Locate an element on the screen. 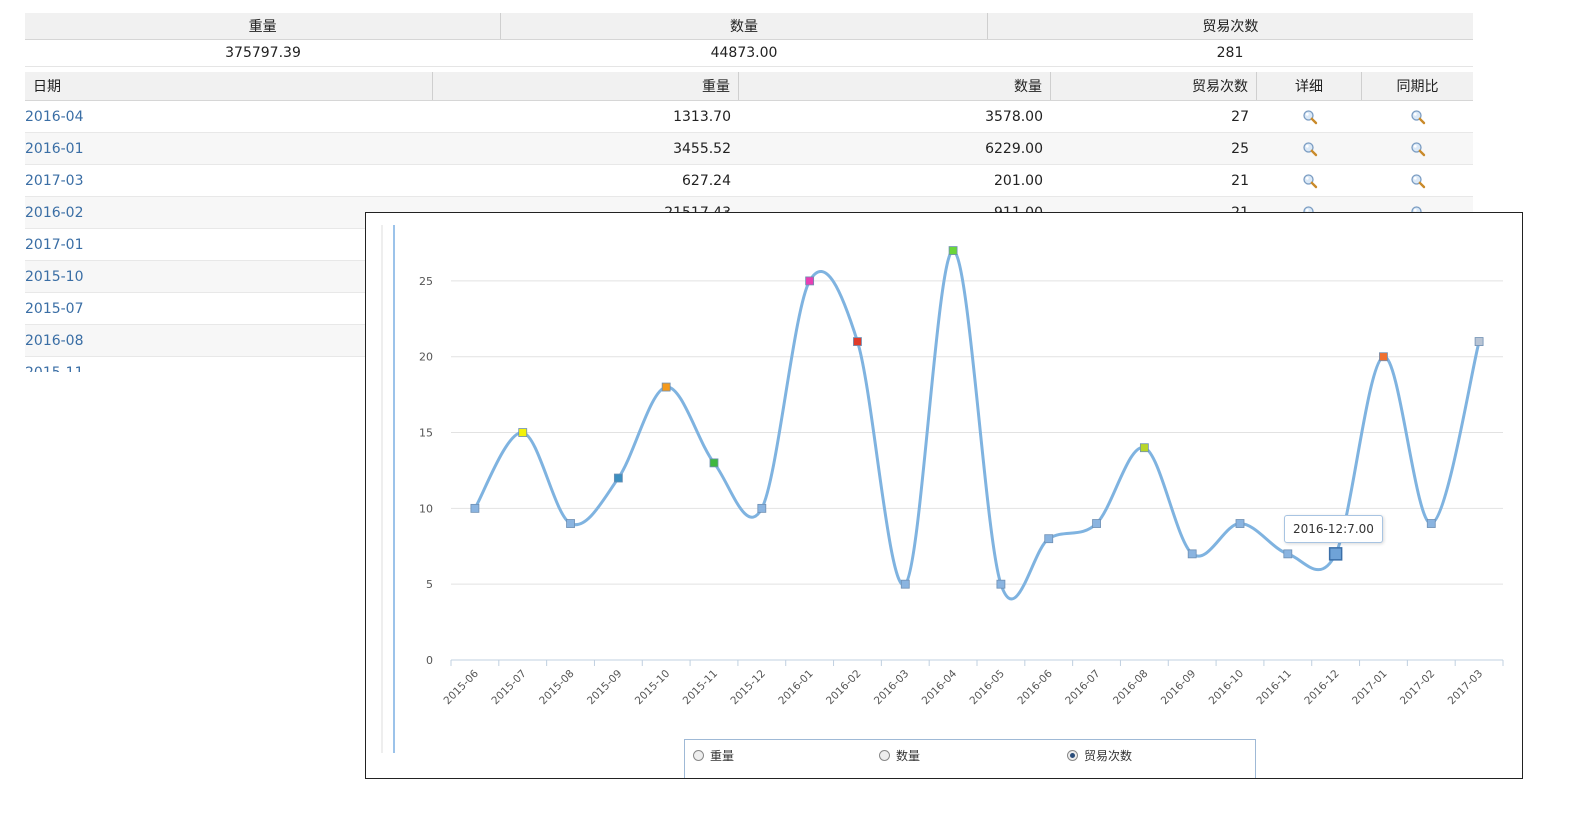 This screenshot has height=814, width=1580. row-trades: 21 is located at coordinates (1240, 180).